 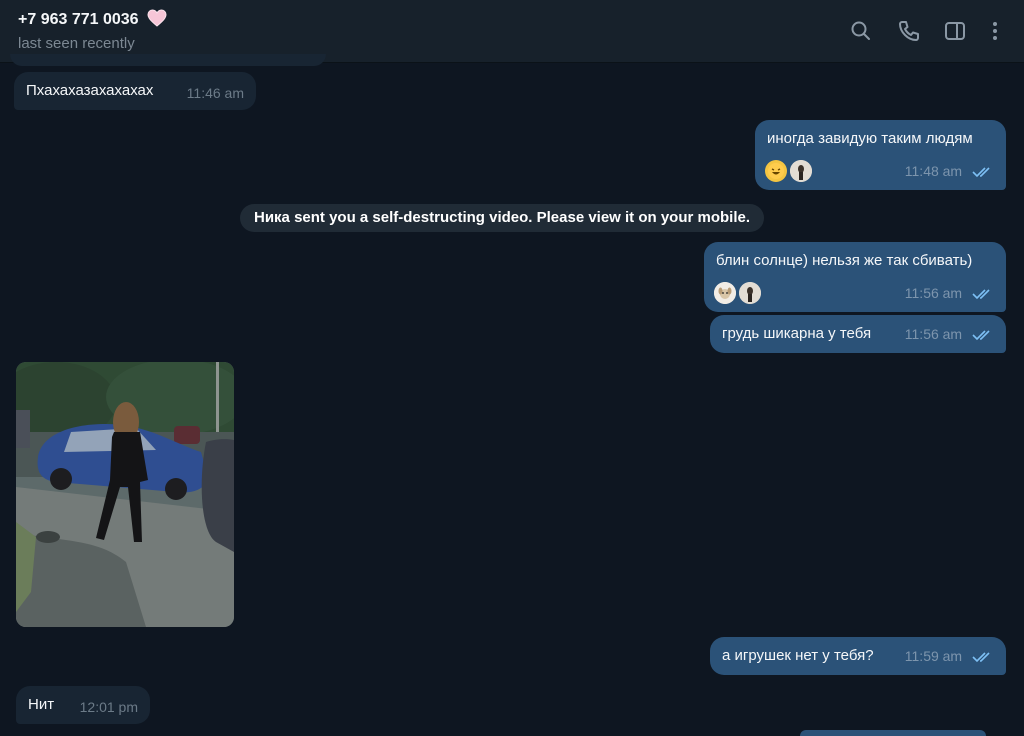 I want to click on message-outgoing: а игрушек нет у тебя? 11:59 am, so click(x=858, y=656).